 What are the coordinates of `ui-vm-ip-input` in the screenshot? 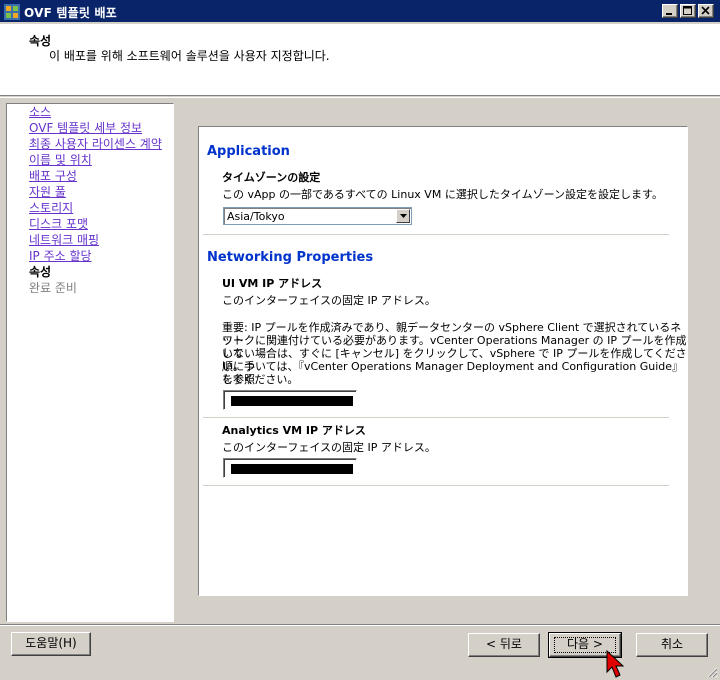 It's located at (290, 400).